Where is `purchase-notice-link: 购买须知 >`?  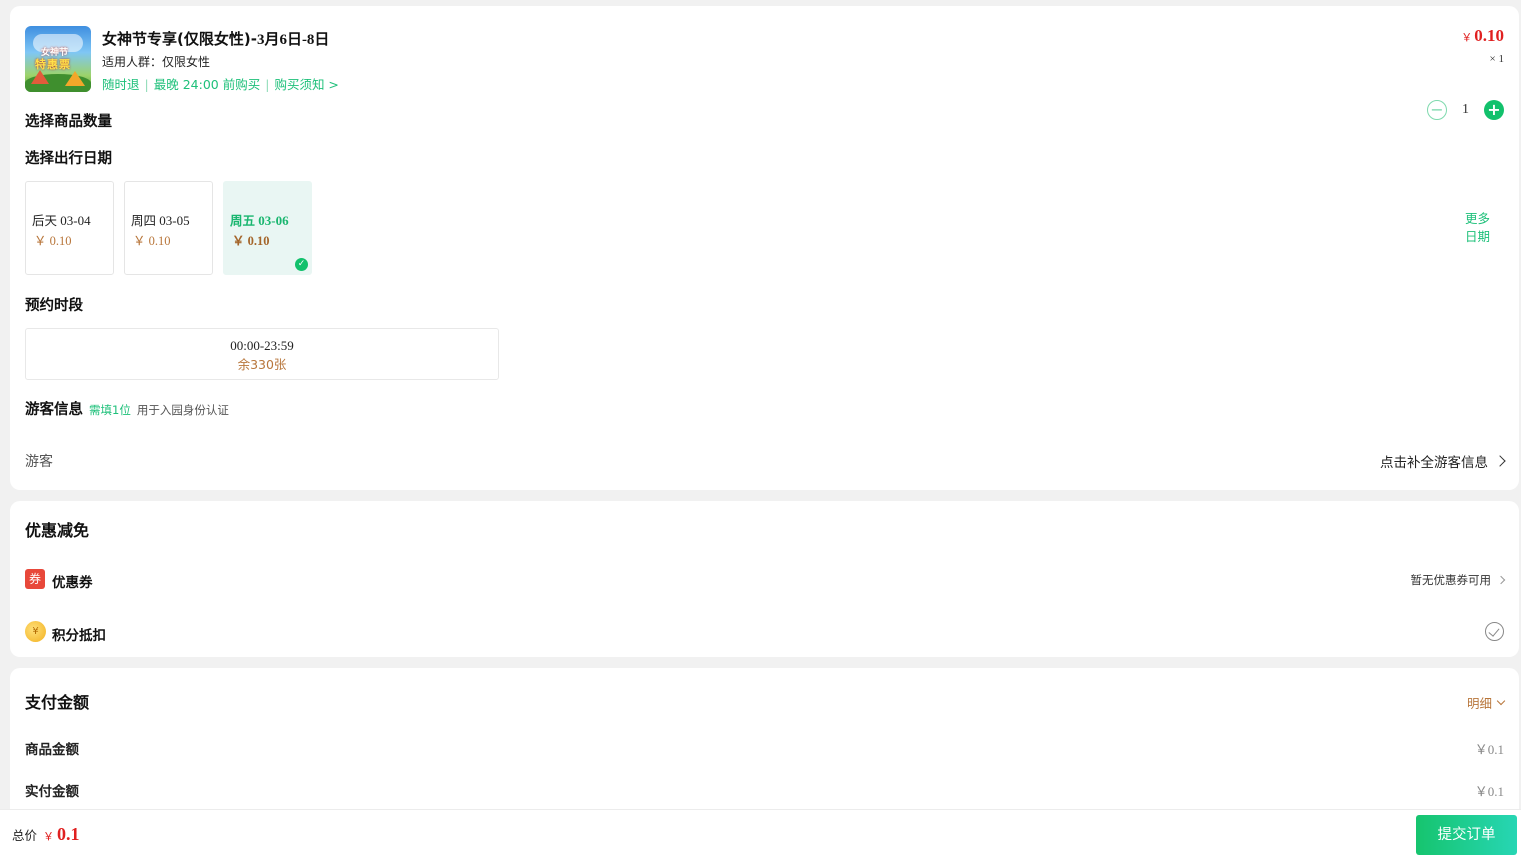
purchase-notice-link: 购买须知 > is located at coordinates (306, 84).